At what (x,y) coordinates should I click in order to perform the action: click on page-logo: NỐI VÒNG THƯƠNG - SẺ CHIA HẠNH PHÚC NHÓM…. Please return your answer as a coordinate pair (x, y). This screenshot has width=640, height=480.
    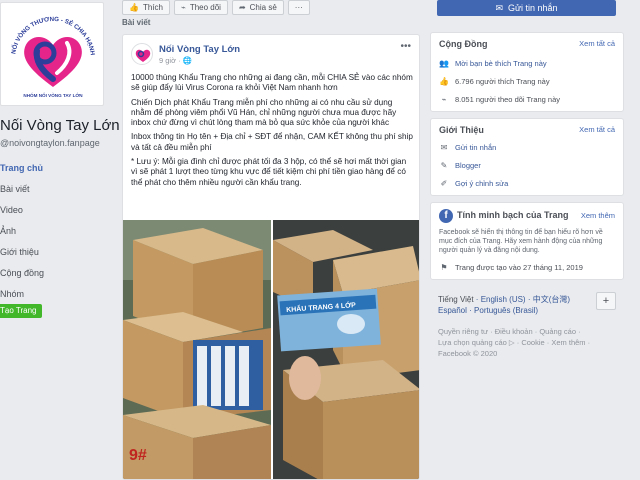
    Looking at the image, I should click on (48, 50).